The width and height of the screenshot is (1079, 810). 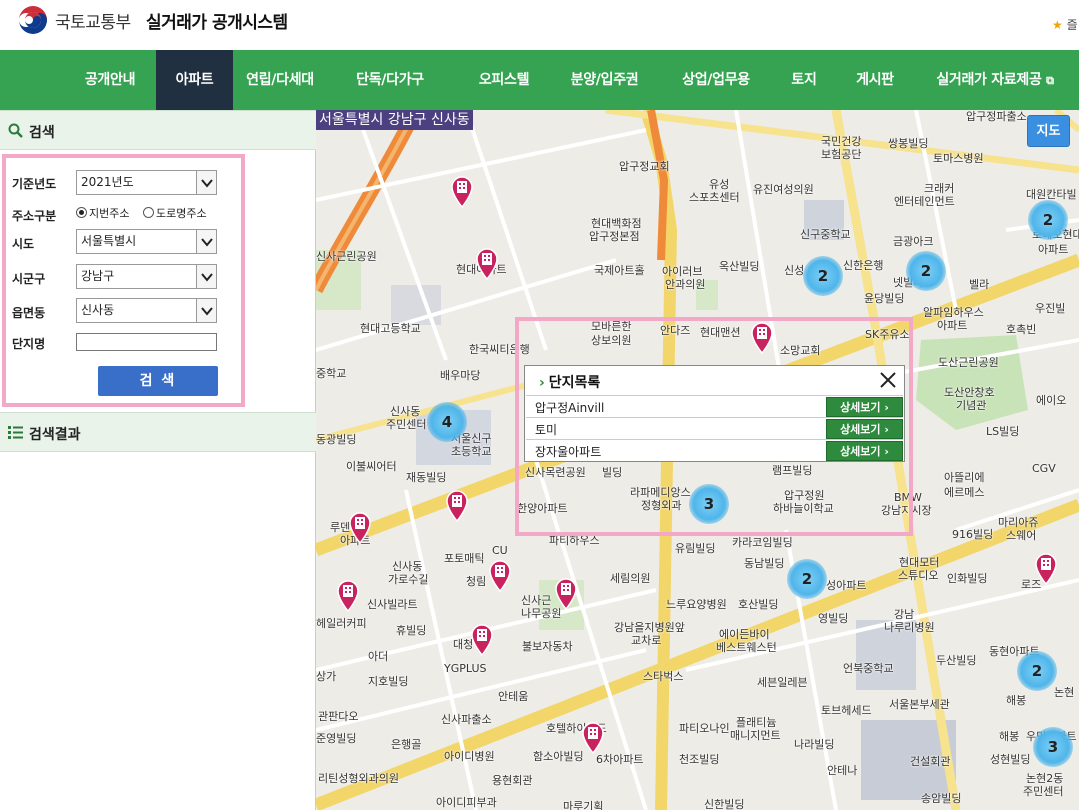 What do you see at coordinates (924, 201) in the screenshot?
I see `map-label: 엔터테인먼트` at bounding box center [924, 201].